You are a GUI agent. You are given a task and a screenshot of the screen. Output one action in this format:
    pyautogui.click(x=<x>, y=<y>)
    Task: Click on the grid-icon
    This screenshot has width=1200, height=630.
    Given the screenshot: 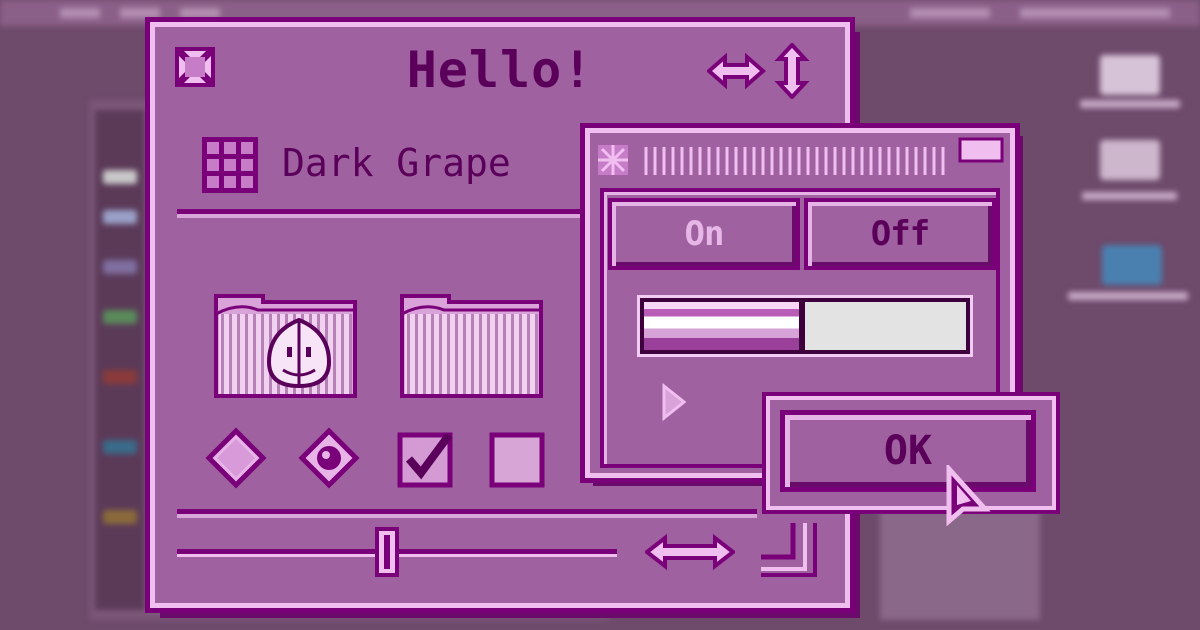 What is the action you would take?
    pyautogui.click(x=230, y=165)
    